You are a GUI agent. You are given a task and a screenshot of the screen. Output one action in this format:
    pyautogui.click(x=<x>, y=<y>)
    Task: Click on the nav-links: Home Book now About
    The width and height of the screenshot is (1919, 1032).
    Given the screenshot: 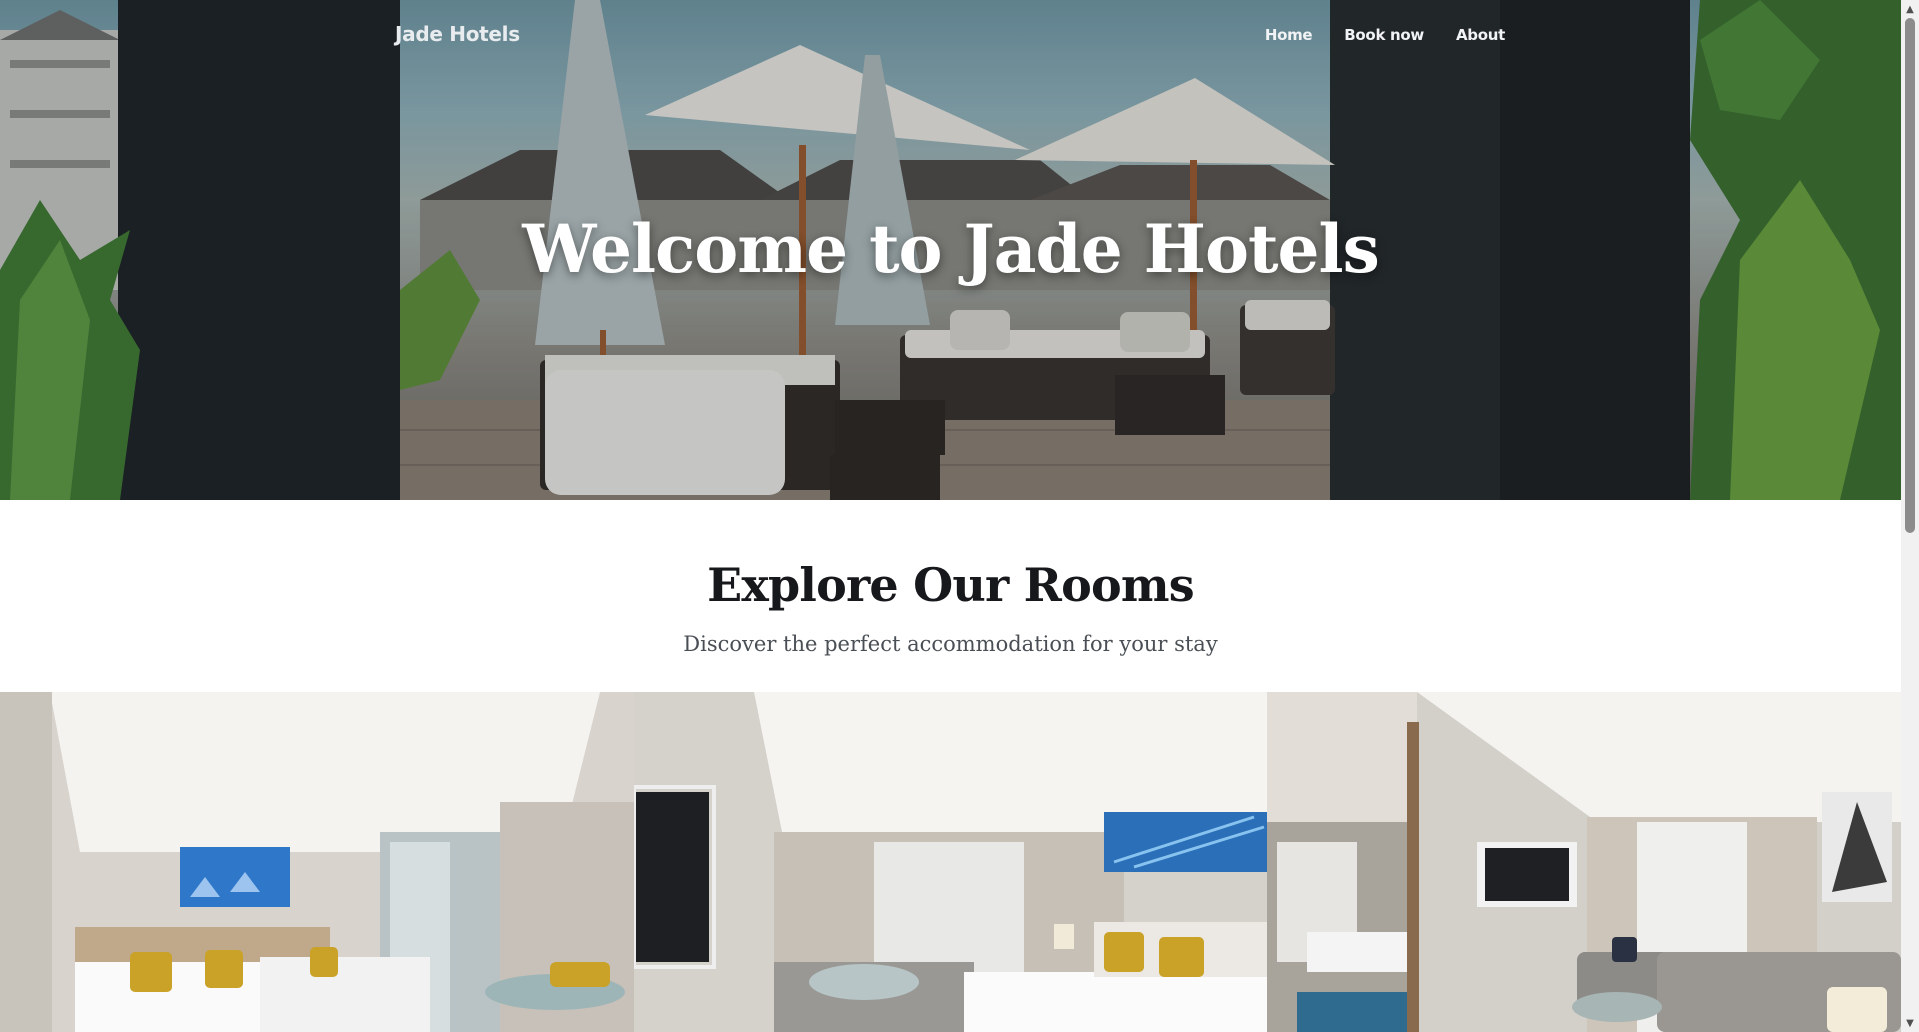 What is the action you would take?
    pyautogui.click(x=1385, y=35)
    